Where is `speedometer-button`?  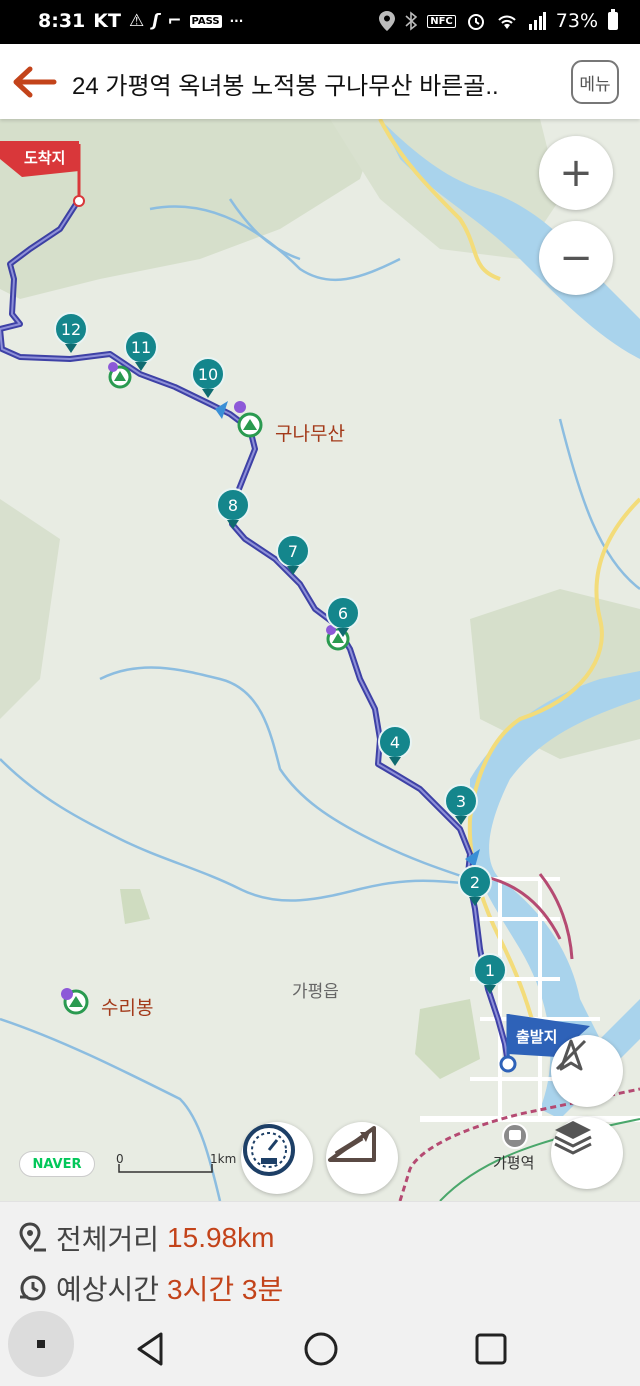 speedometer-button is located at coordinates (277, 1158).